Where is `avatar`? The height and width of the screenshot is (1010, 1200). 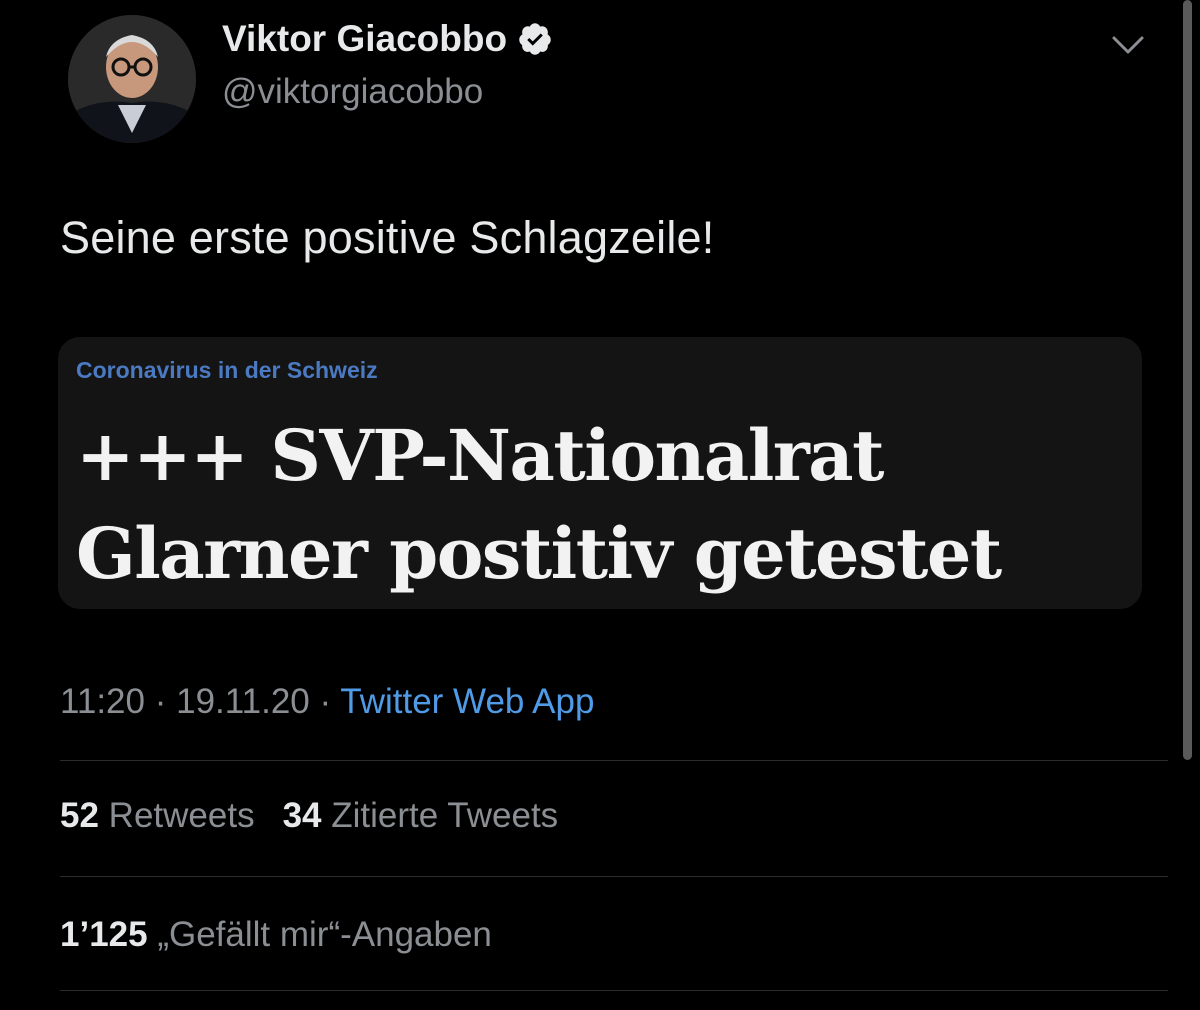
avatar is located at coordinates (132, 79).